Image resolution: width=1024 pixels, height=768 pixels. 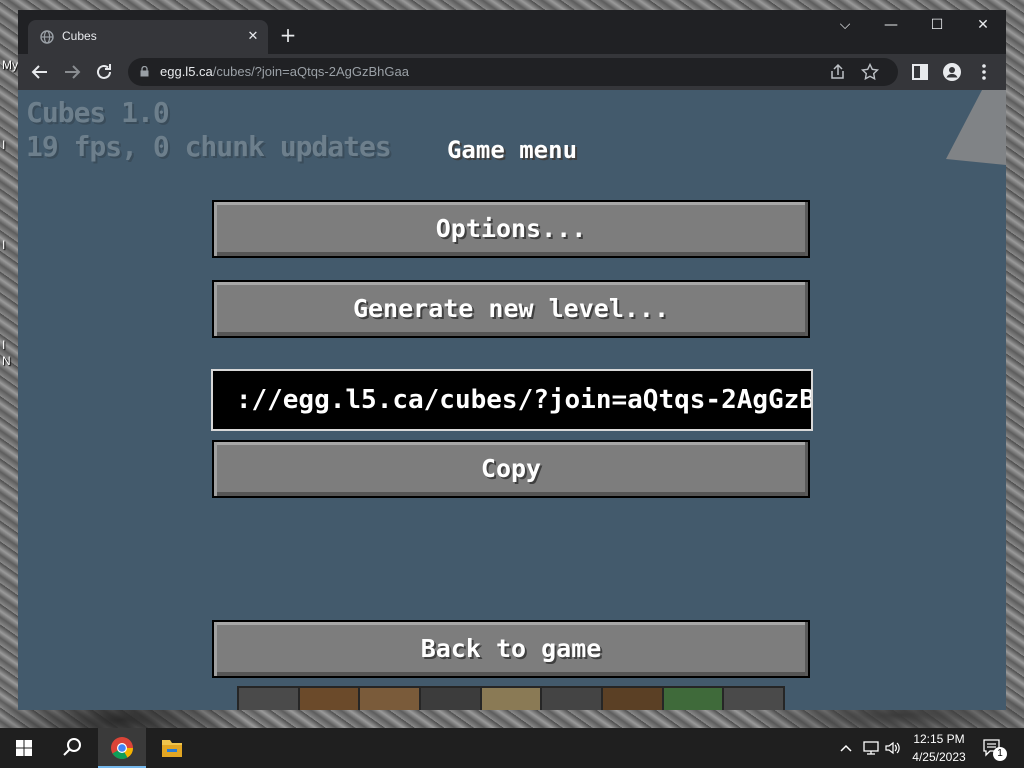 What do you see at coordinates (148, 37) in the screenshot?
I see `tab-cubes: Cubes ✕` at bounding box center [148, 37].